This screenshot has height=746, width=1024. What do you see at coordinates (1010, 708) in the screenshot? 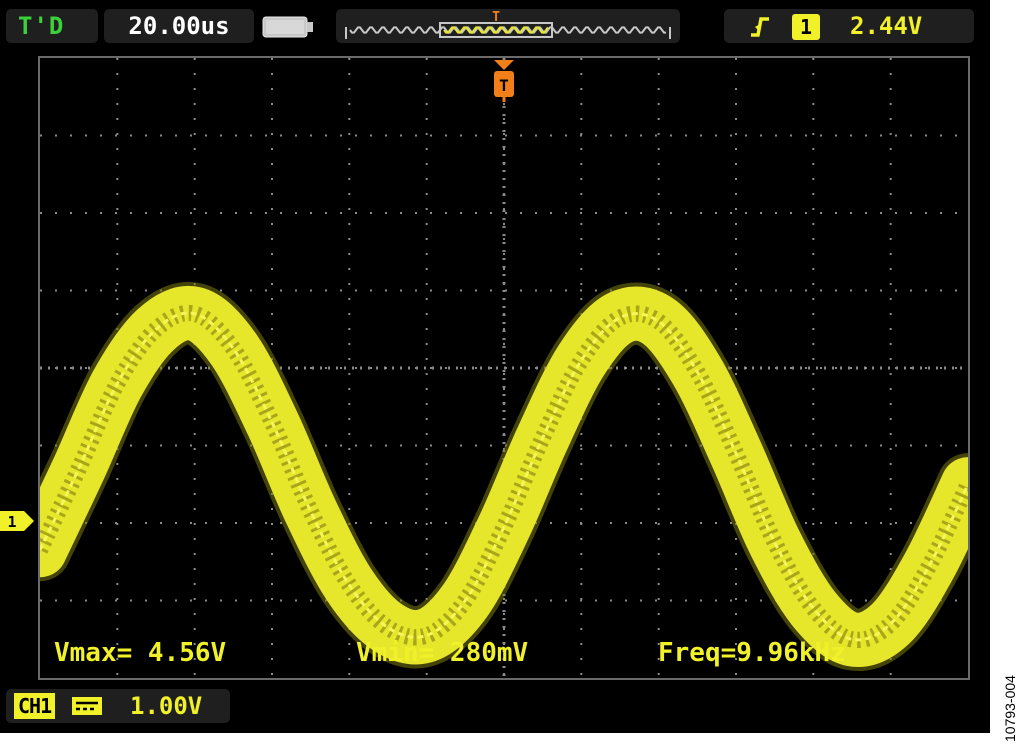
I see `figure-id: 10793-004` at bounding box center [1010, 708].